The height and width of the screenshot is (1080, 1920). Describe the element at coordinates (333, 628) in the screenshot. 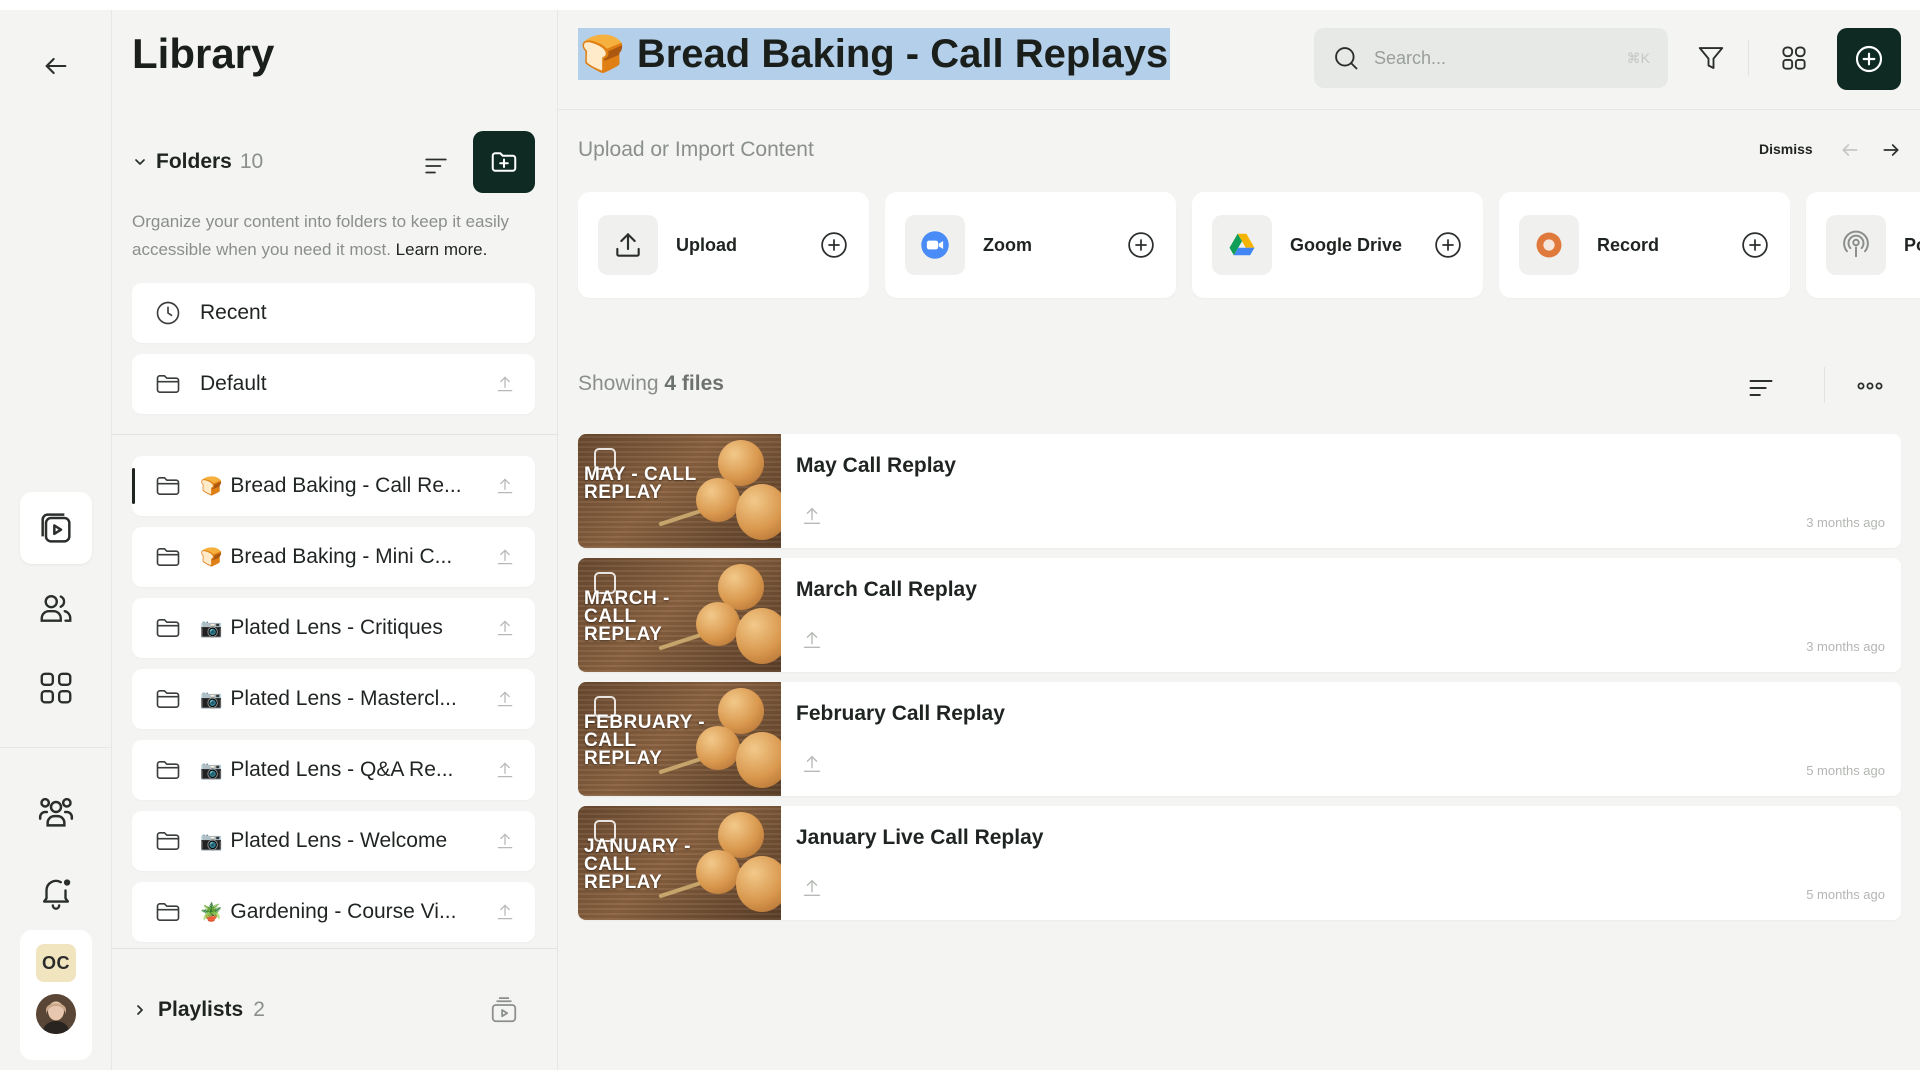

I see `folder-item-plated-lens-critiques: 📷 Plated Lens - Critiques` at that location.